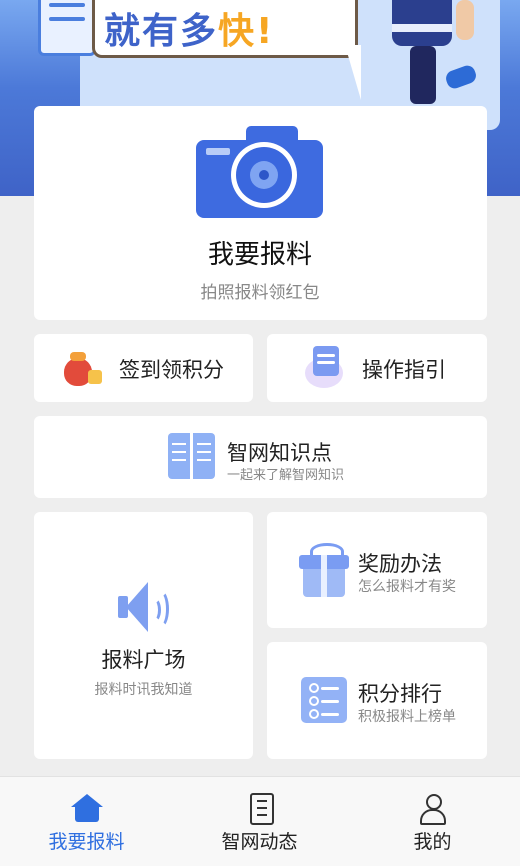  What do you see at coordinates (407, 717) in the screenshot?
I see `rank-subtitle: 积极报料上榜单` at bounding box center [407, 717].